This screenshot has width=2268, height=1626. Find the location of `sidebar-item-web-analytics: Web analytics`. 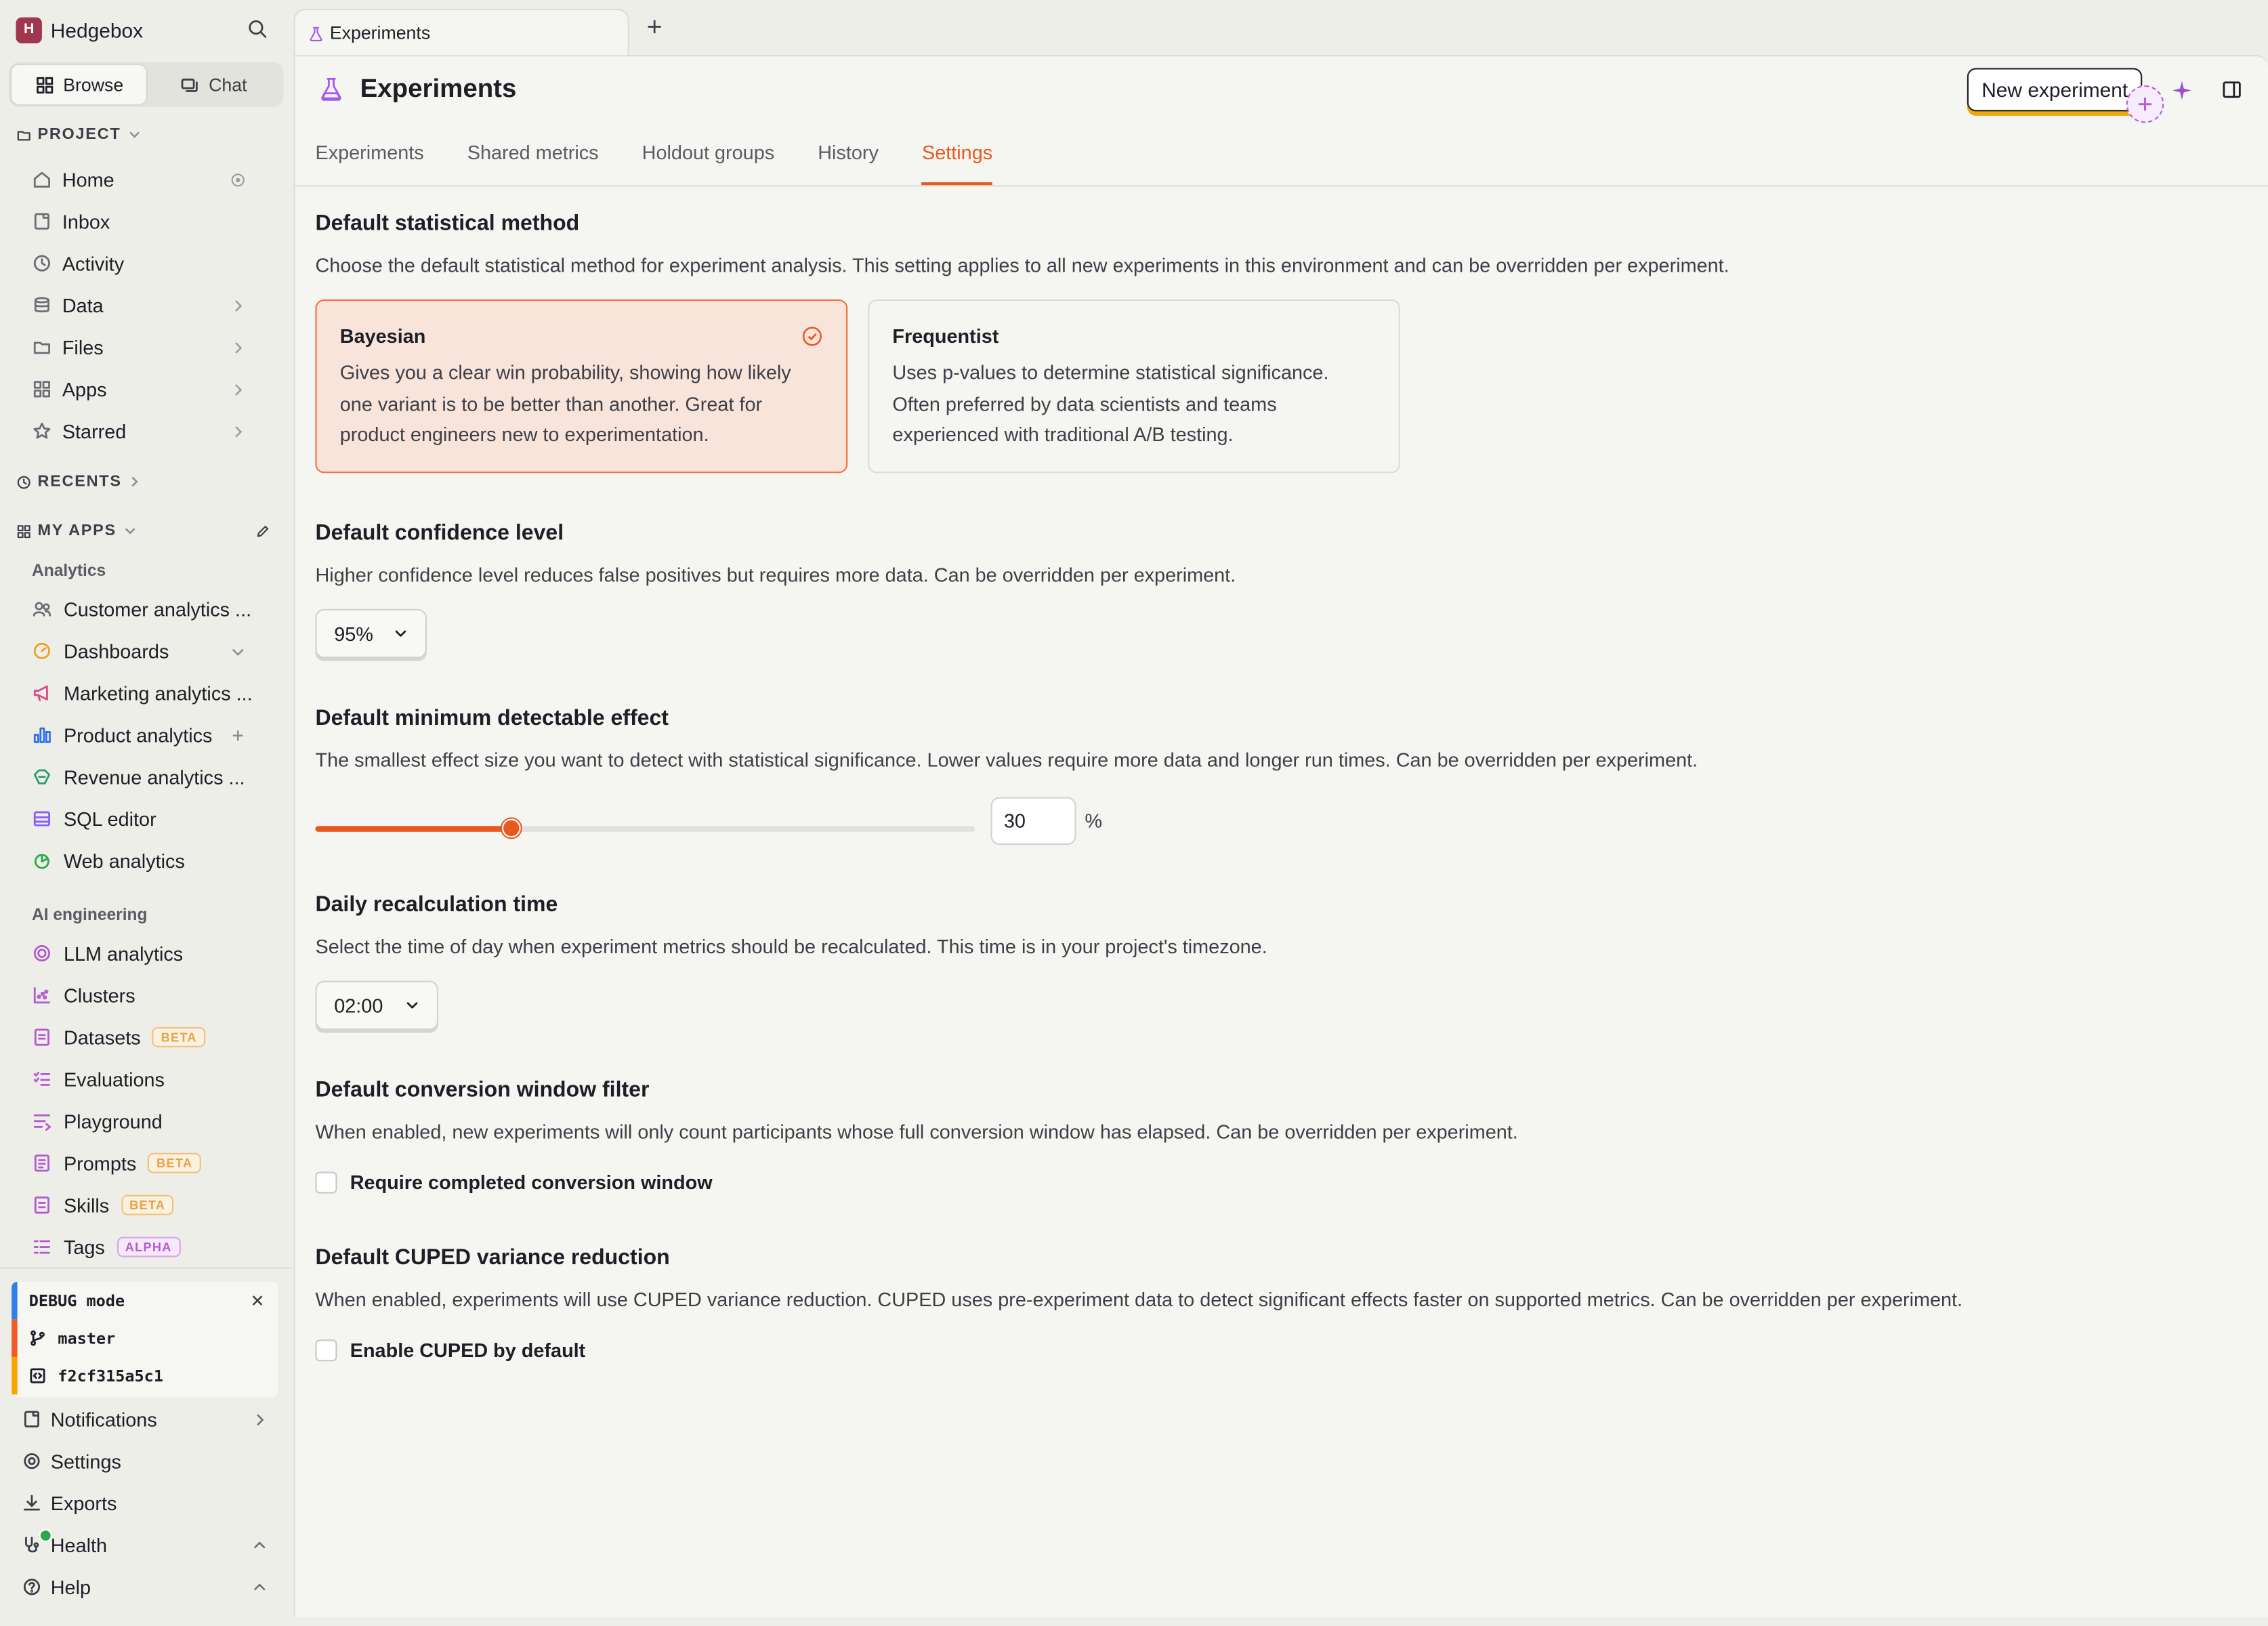

sidebar-item-web-analytics: Web analytics is located at coordinates (151, 861).